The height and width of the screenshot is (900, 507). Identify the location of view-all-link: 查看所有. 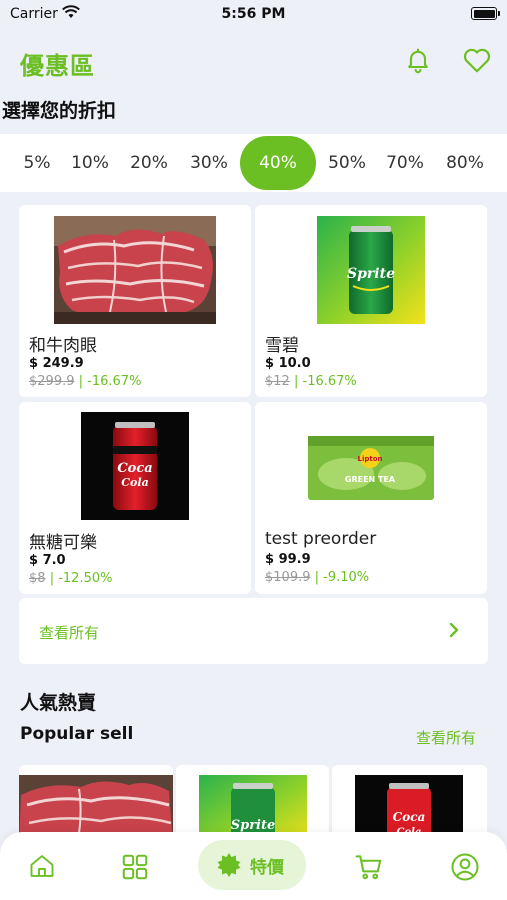
(69, 632).